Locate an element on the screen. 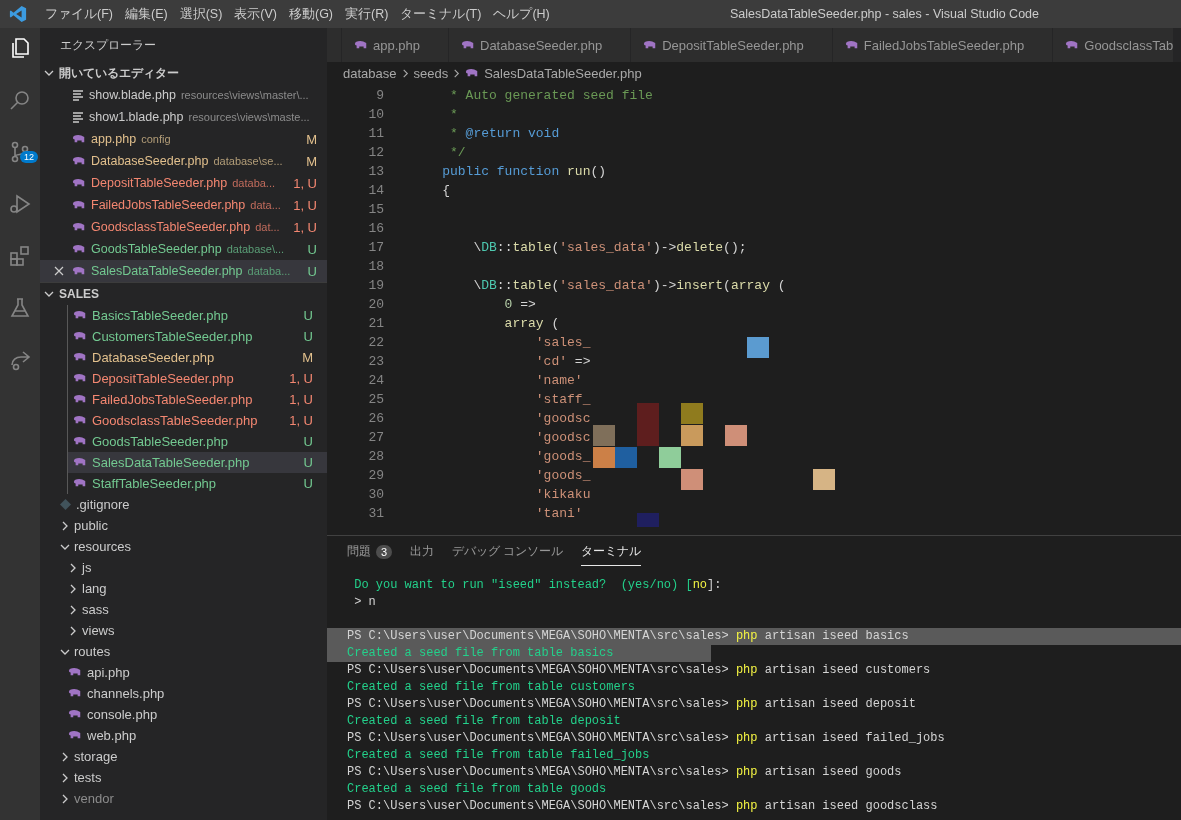 This screenshot has height=820, width=1181. folder-name: routes is located at coordinates (92, 651).